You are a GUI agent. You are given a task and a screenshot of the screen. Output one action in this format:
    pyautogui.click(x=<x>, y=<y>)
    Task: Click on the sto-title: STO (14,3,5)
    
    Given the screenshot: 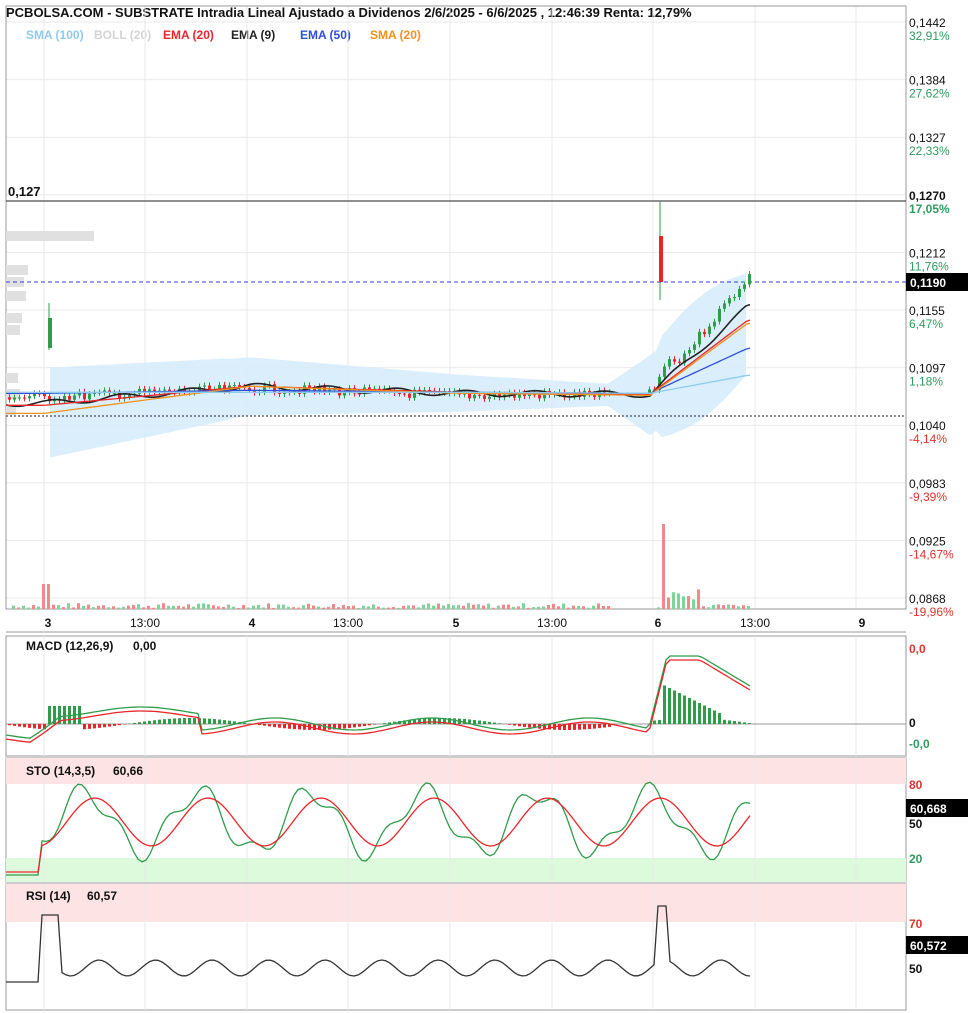 What is the action you would take?
    pyautogui.click(x=60, y=771)
    